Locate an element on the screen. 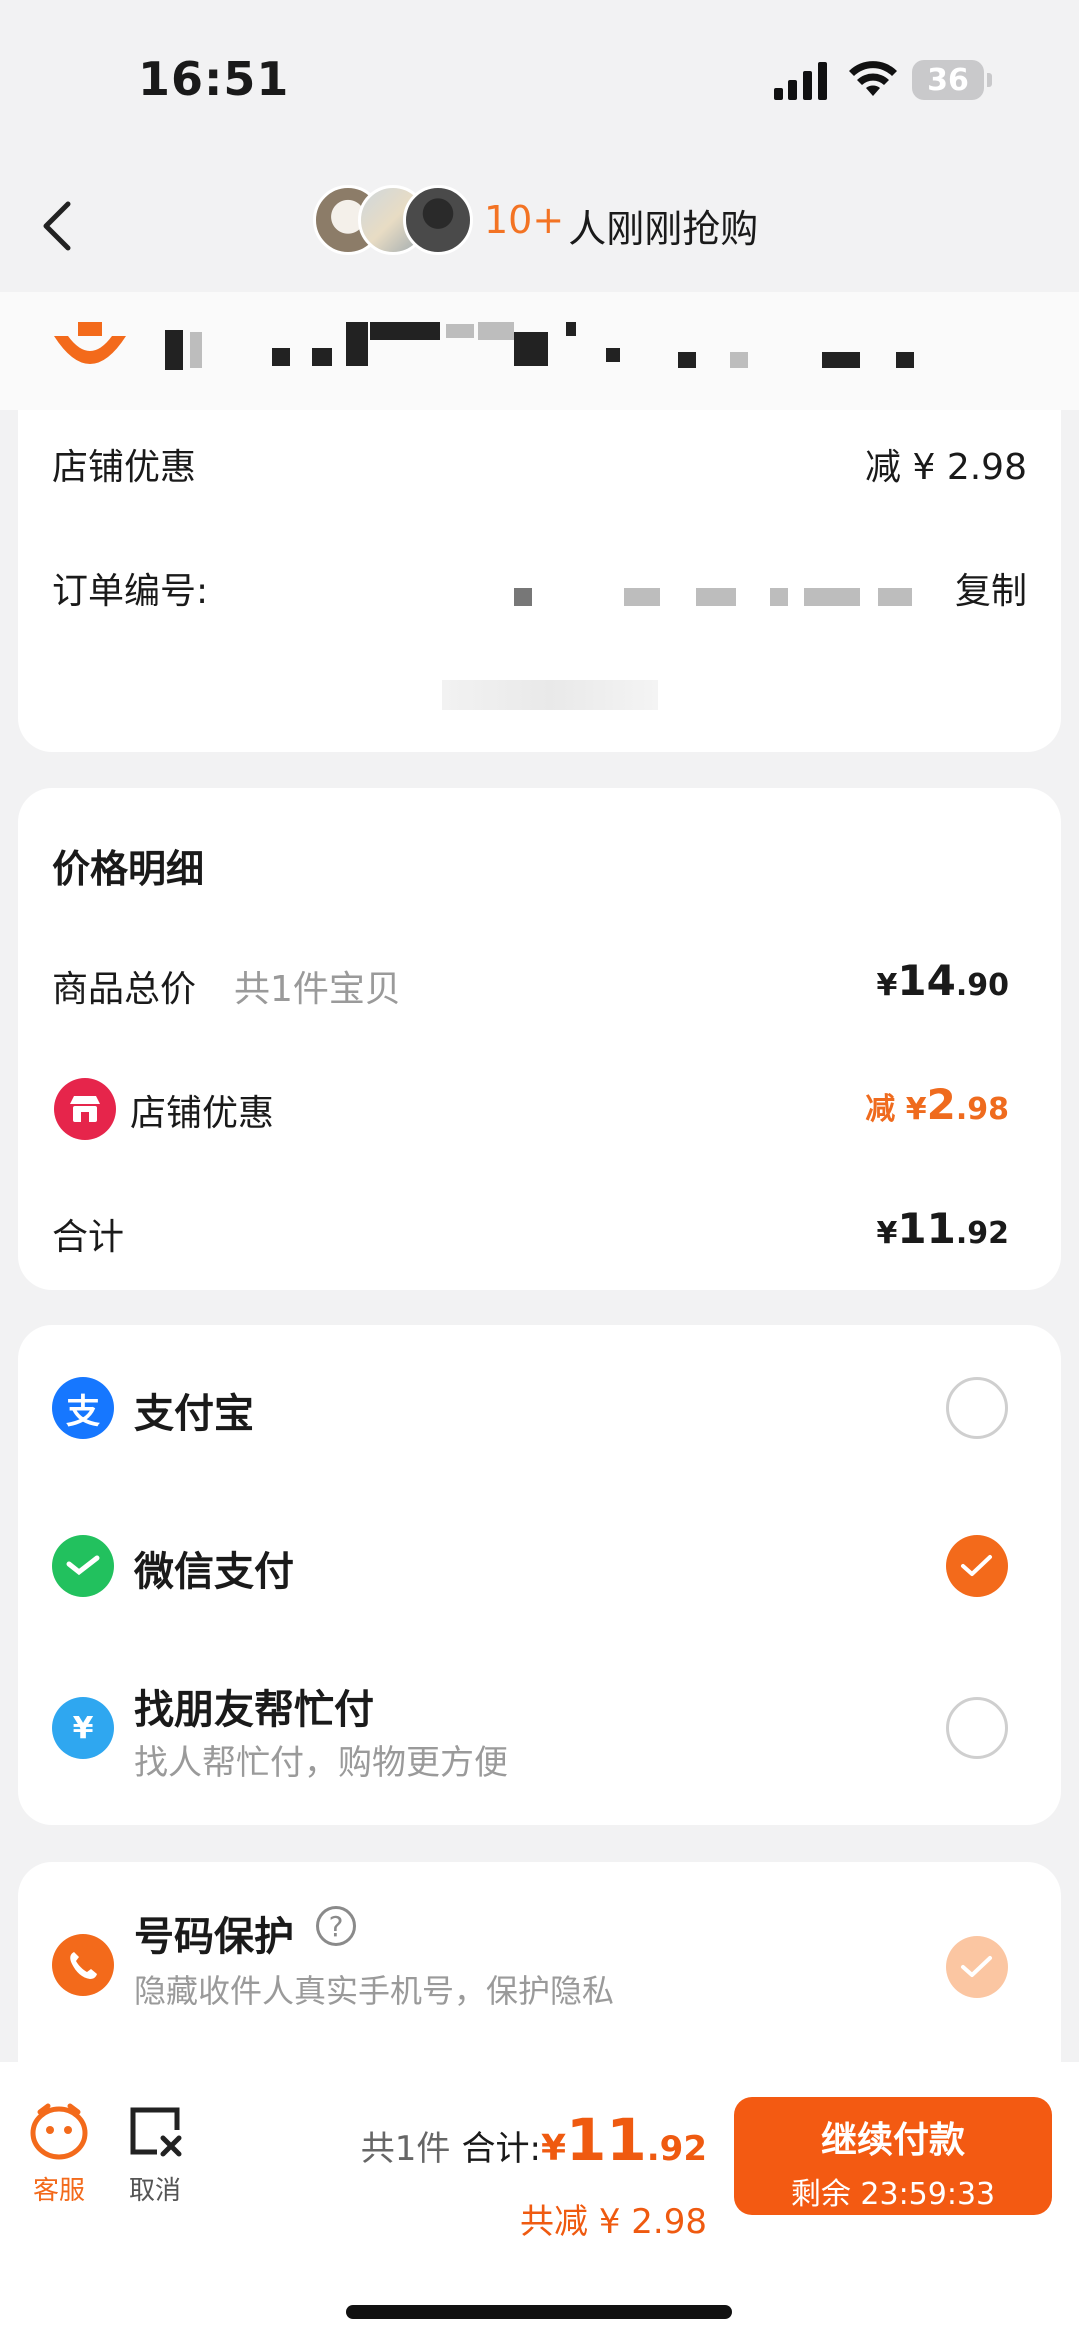  friend-pay-radio is located at coordinates (977, 1728).